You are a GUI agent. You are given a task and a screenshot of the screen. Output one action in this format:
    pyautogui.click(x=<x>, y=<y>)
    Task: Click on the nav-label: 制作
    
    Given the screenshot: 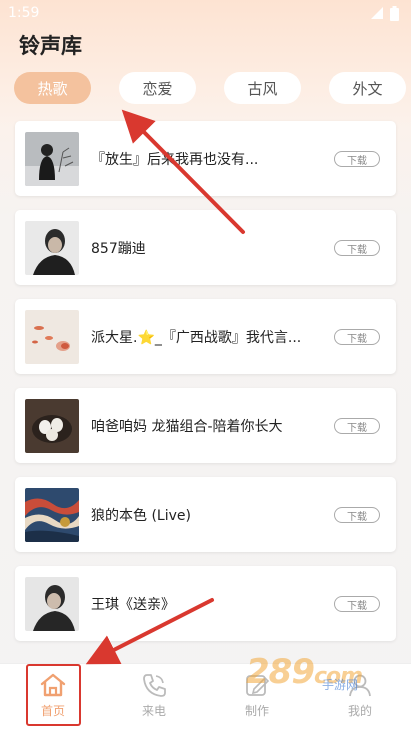 What is the action you would take?
    pyautogui.click(x=256, y=711)
    